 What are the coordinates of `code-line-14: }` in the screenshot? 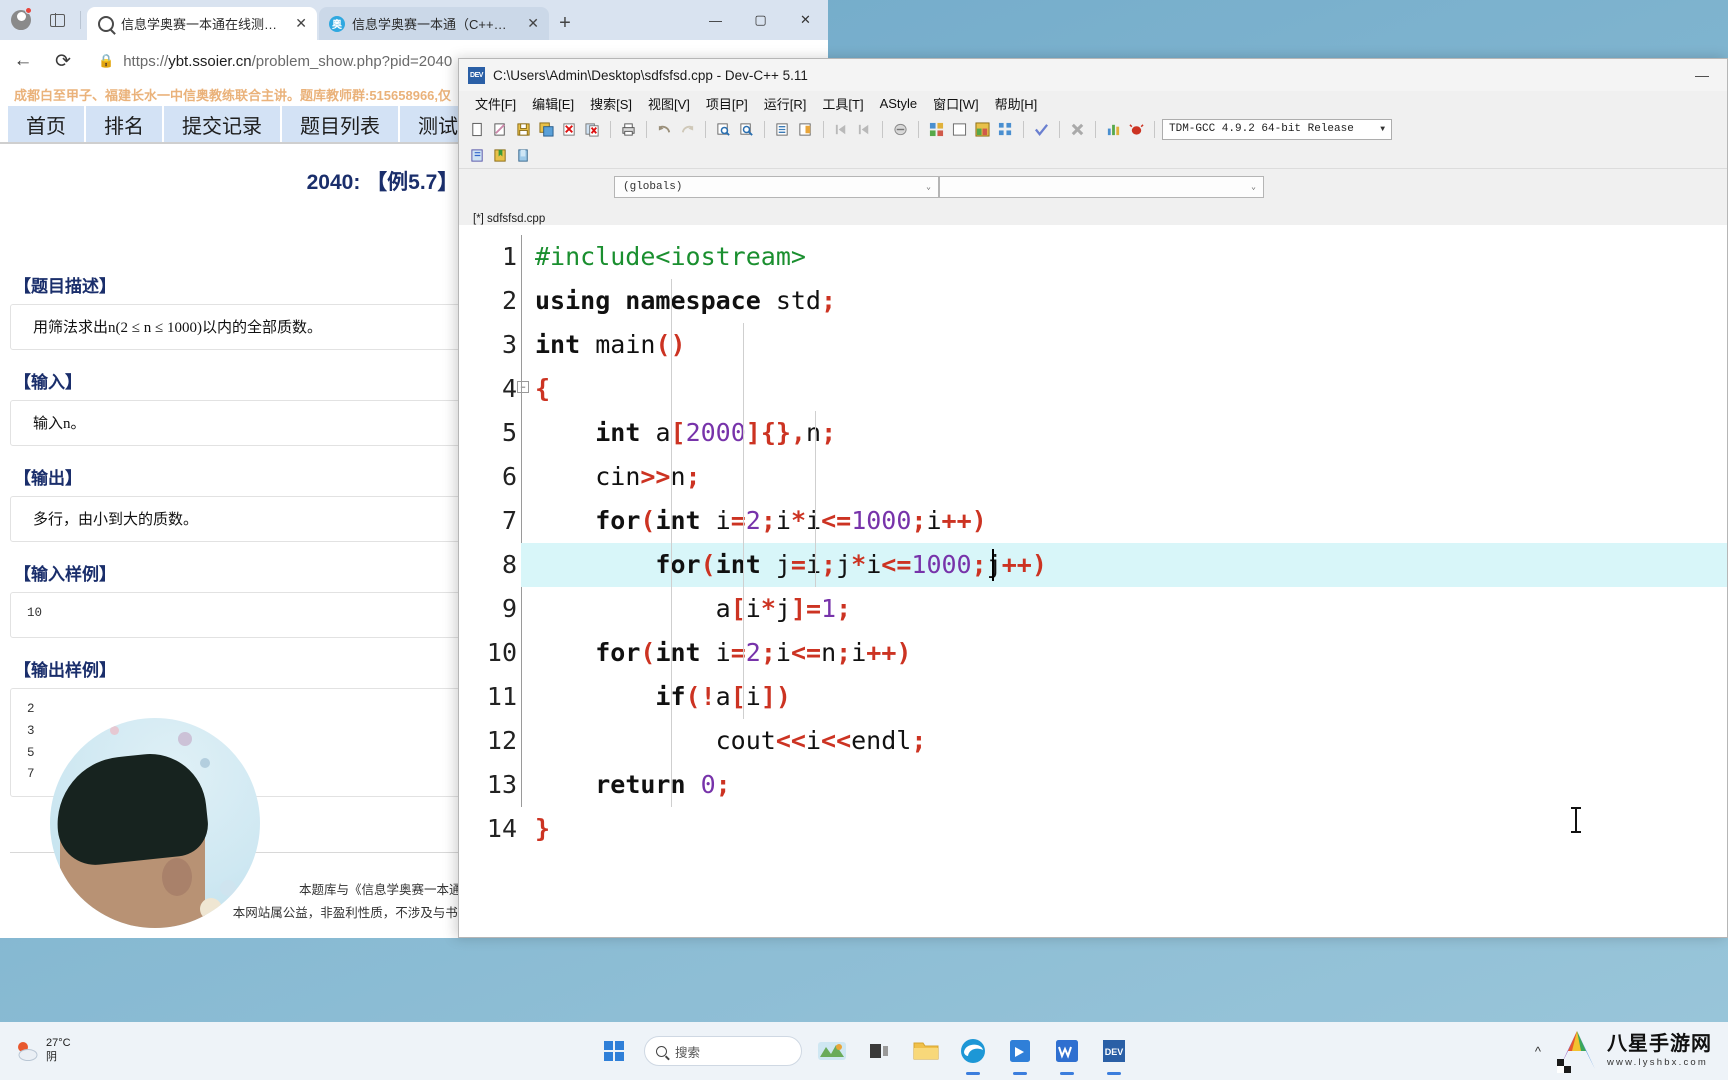 It's located at (1124, 829).